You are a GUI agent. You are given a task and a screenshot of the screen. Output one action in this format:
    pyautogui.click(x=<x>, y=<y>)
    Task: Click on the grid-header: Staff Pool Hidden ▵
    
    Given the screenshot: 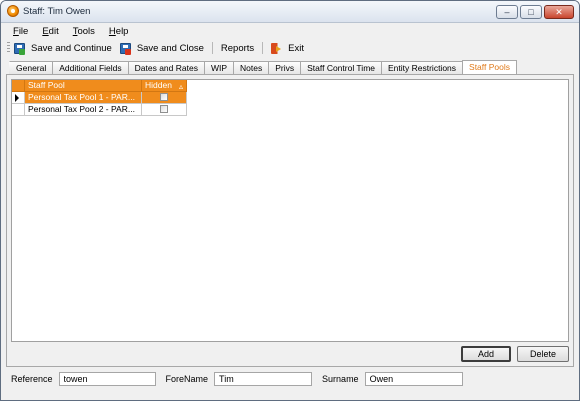 What is the action you would take?
    pyautogui.click(x=290, y=86)
    